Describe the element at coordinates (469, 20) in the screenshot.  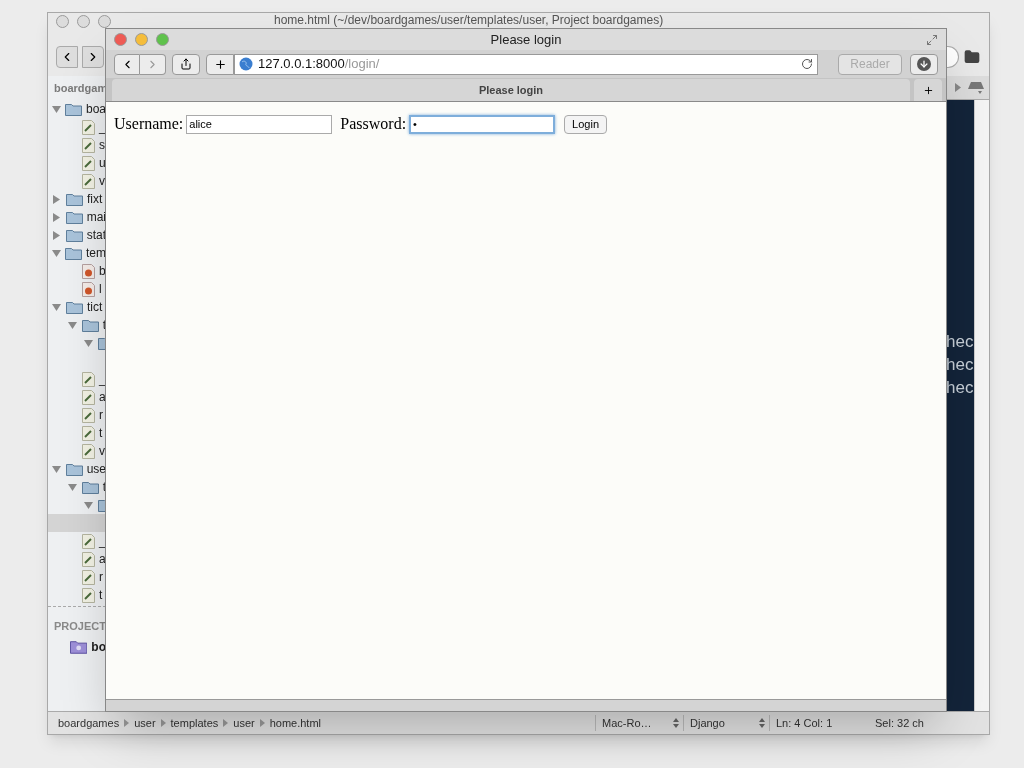
I see `window-title: home.html (~/dev/boardgames/user/templates/user, Project boardgames)` at that location.